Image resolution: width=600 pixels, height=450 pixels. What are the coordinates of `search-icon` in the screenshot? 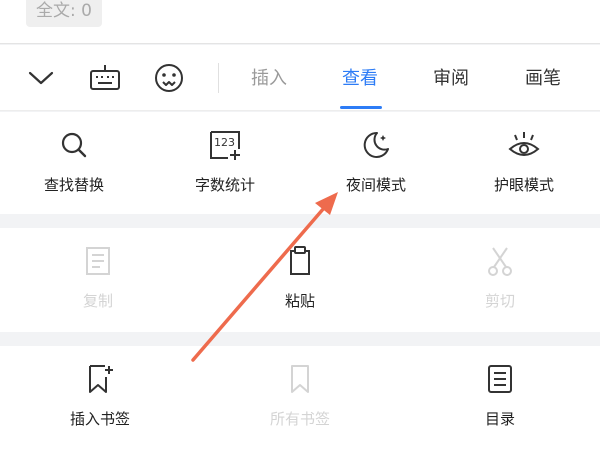 It's located at (74, 145).